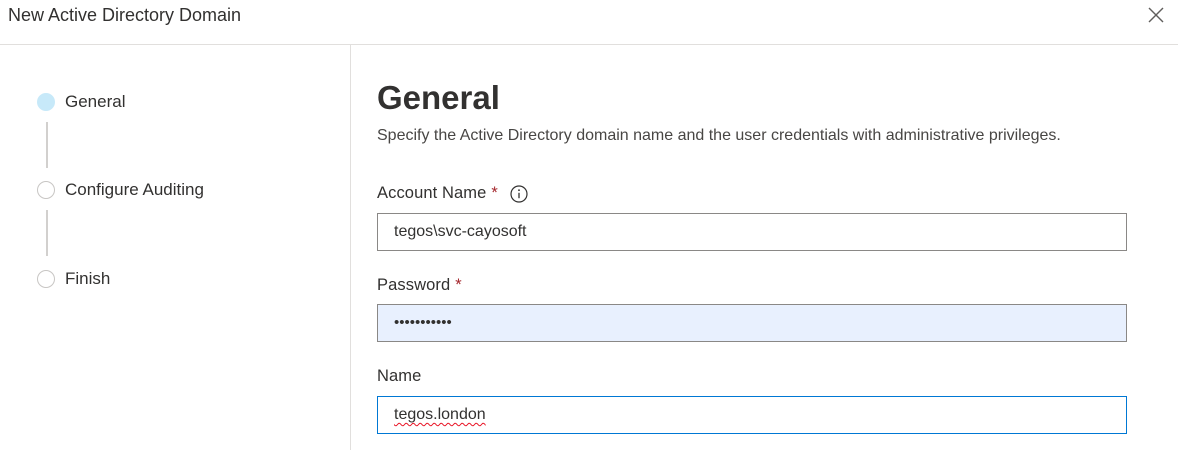 The width and height of the screenshot is (1178, 450). What do you see at coordinates (440, 414) in the screenshot?
I see `name-value: tegos.london` at bounding box center [440, 414].